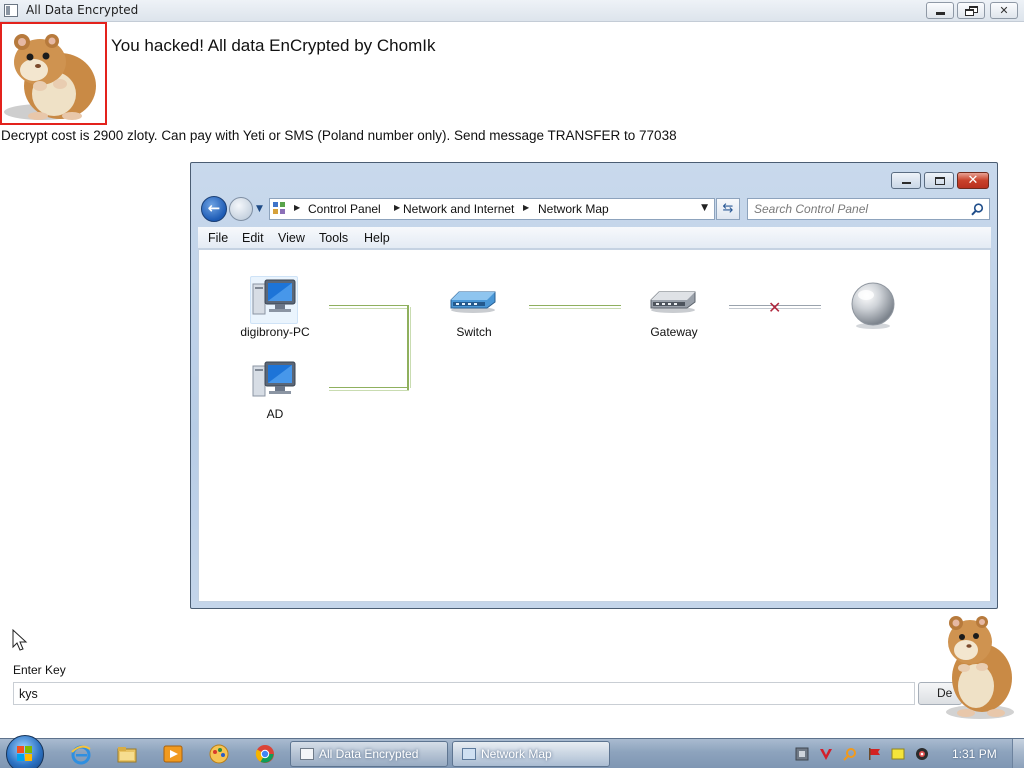 The width and height of the screenshot is (1024, 768). I want to click on hamster-mascot-image, so click(980, 667).